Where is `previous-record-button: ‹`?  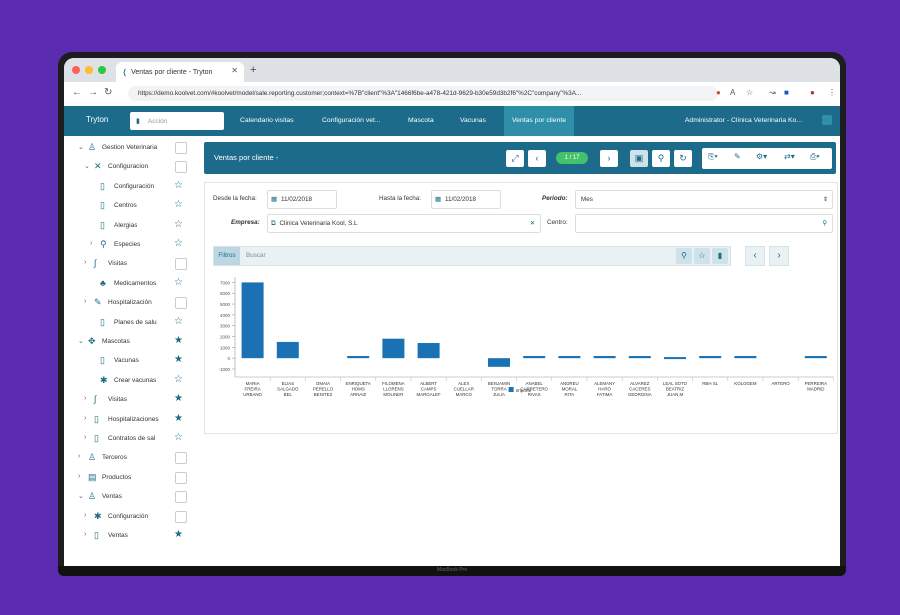
previous-record-button: ‹ is located at coordinates (537, 158).